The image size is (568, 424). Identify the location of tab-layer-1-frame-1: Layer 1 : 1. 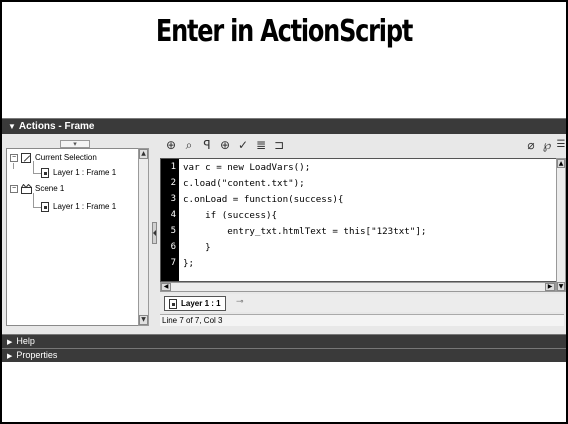
(195, 303).